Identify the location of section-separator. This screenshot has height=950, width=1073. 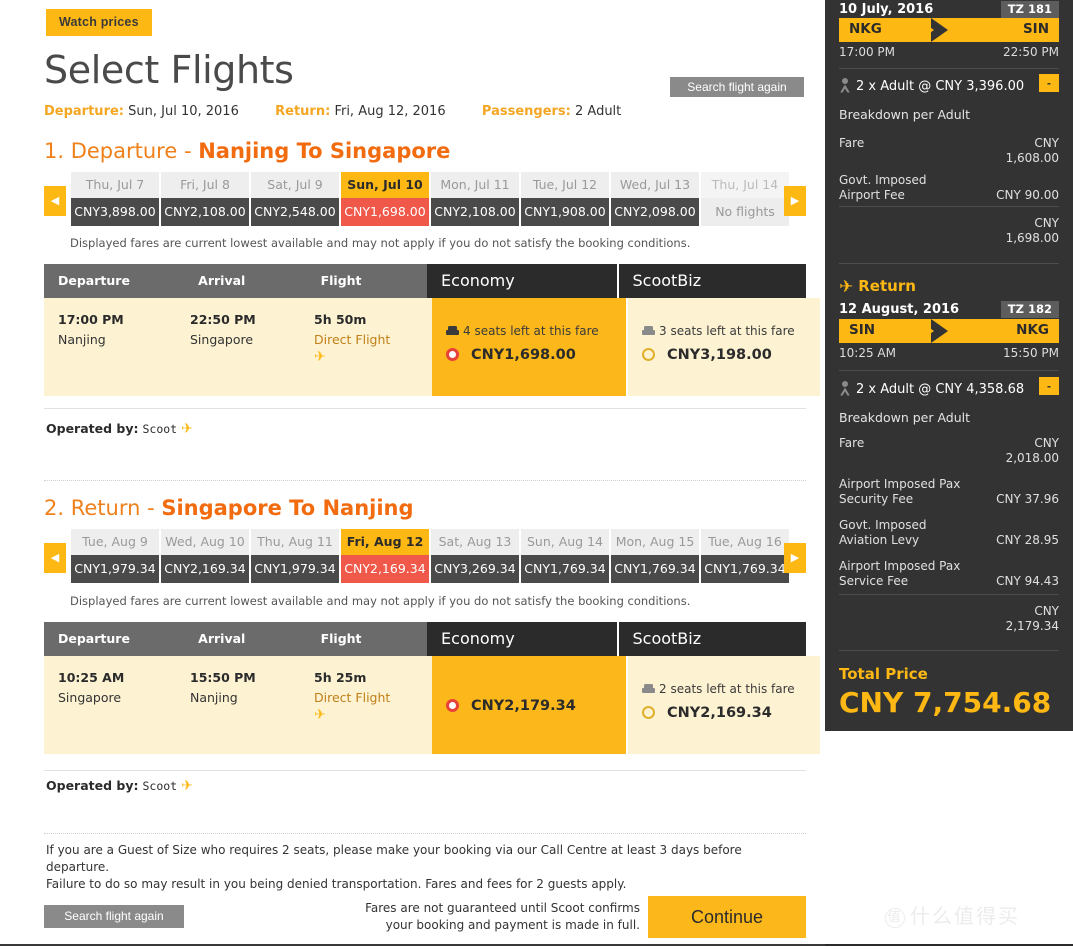
(425, 480).